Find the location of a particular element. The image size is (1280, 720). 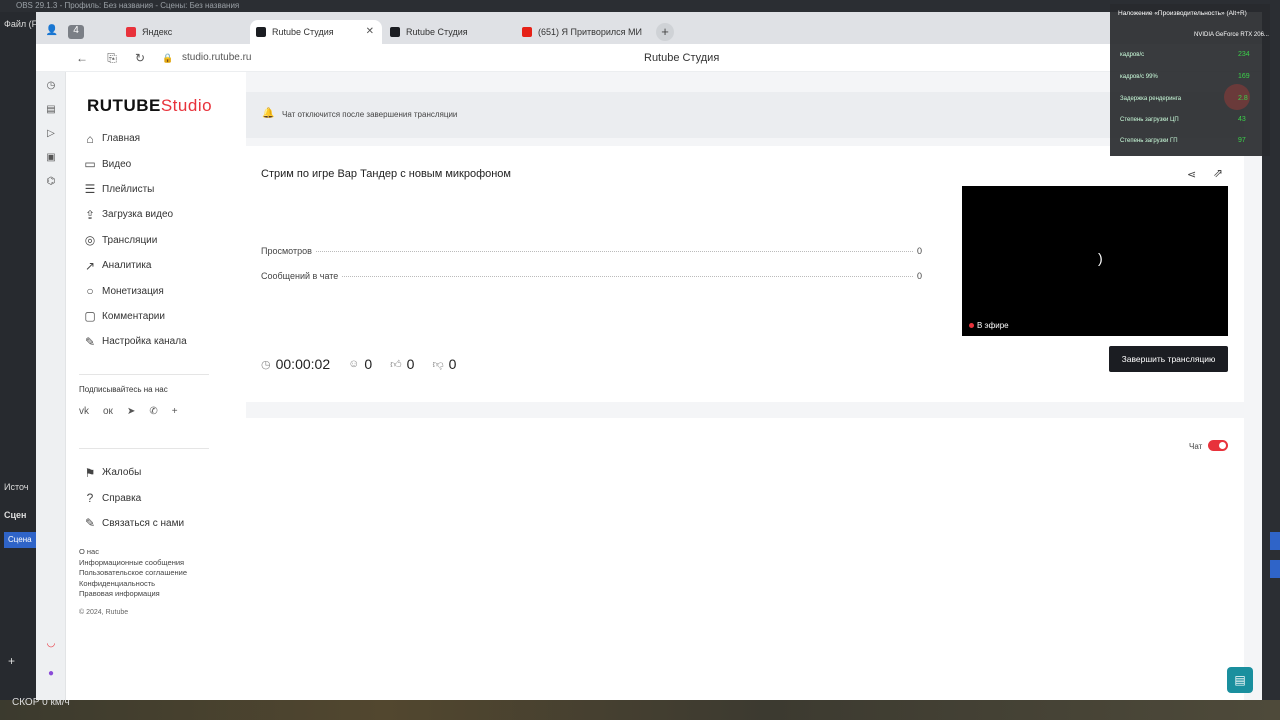

sidebar-divider is located at coordinates (144, 448).